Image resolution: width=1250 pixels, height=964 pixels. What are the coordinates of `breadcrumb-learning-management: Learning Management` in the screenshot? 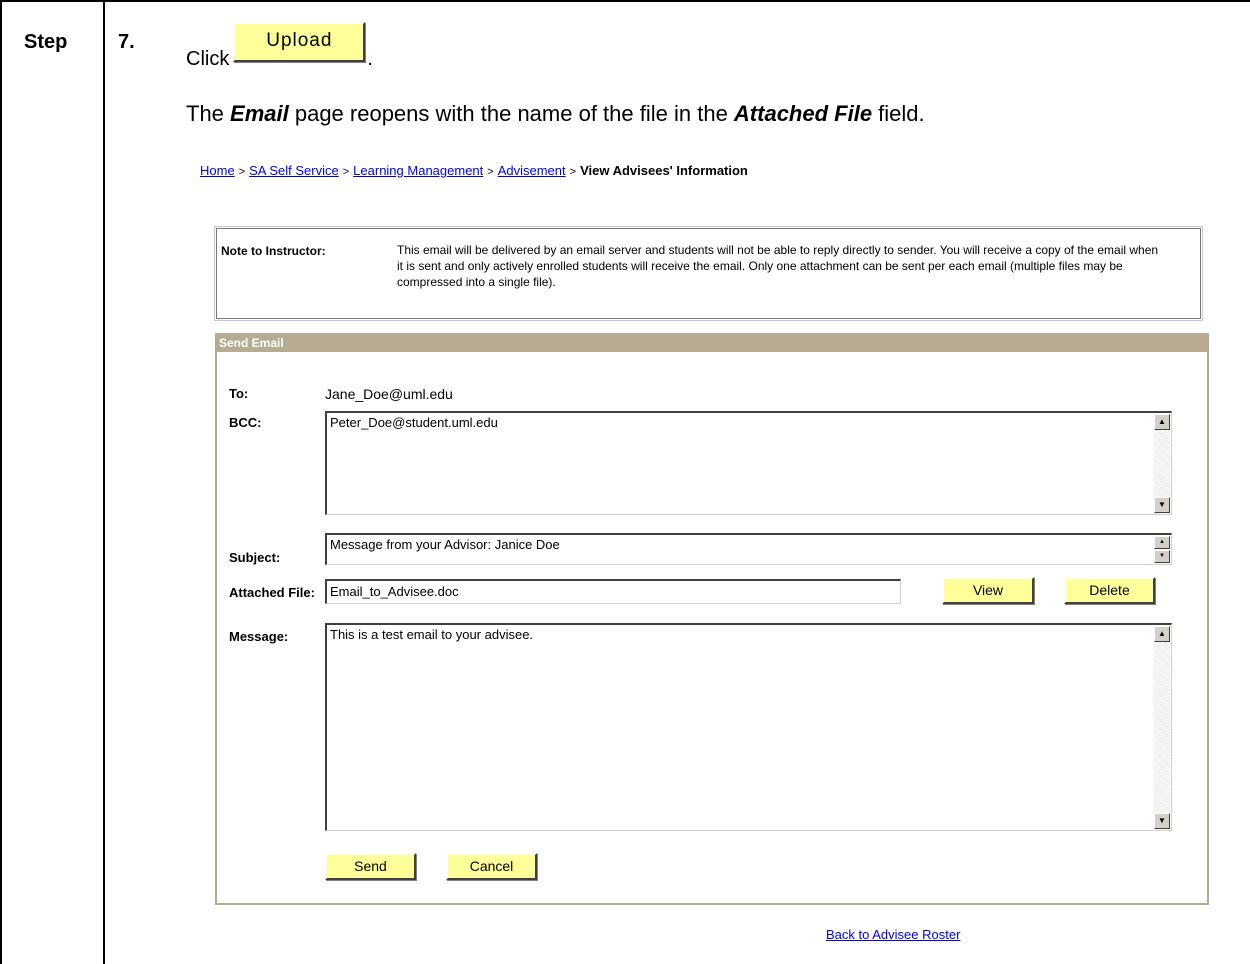 It's located at (418, 170).